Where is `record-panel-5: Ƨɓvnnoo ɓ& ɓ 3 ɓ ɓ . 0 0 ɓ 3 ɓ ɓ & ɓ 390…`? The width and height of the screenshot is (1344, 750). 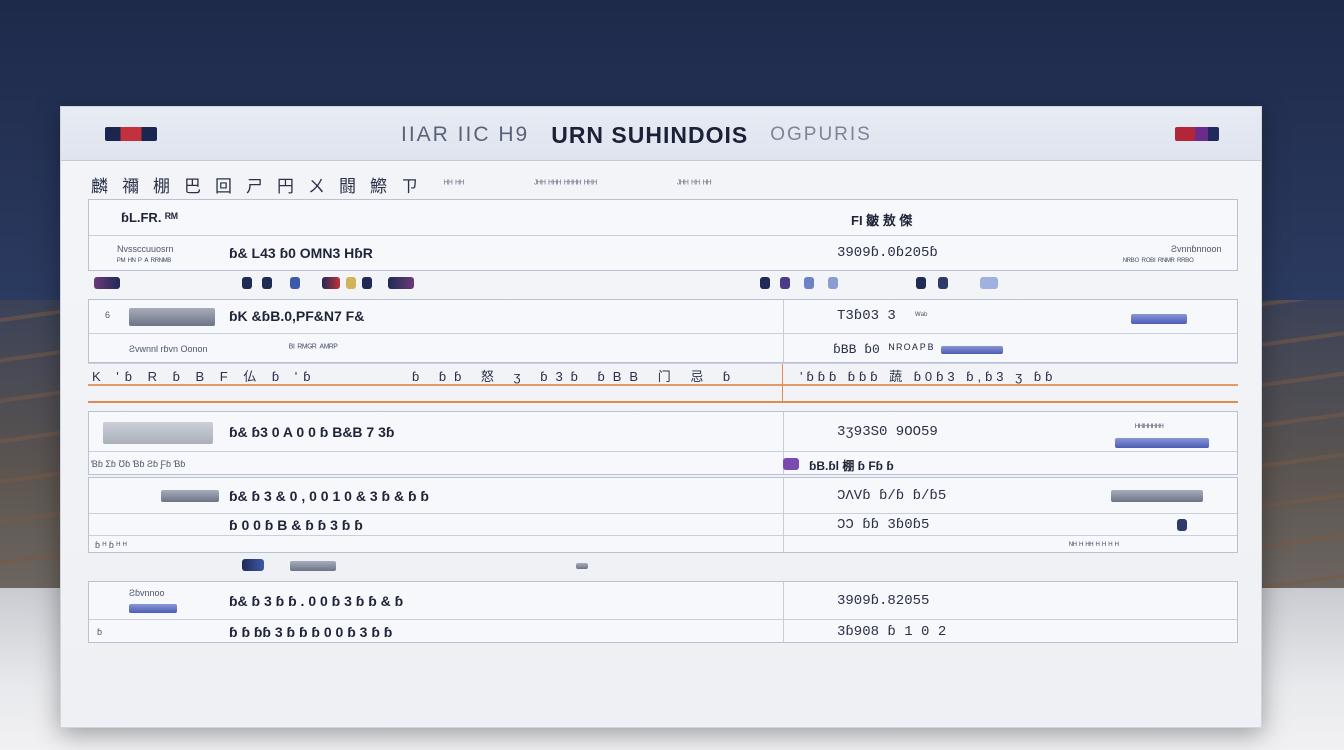
record-panel-5: Ƨɓvnnoo ɓ& ɓ 3 ɓ ɓ . 0 0 ɓ 3 ɓ ɓ & ɓ 390… is located at coordinates (663, 612).